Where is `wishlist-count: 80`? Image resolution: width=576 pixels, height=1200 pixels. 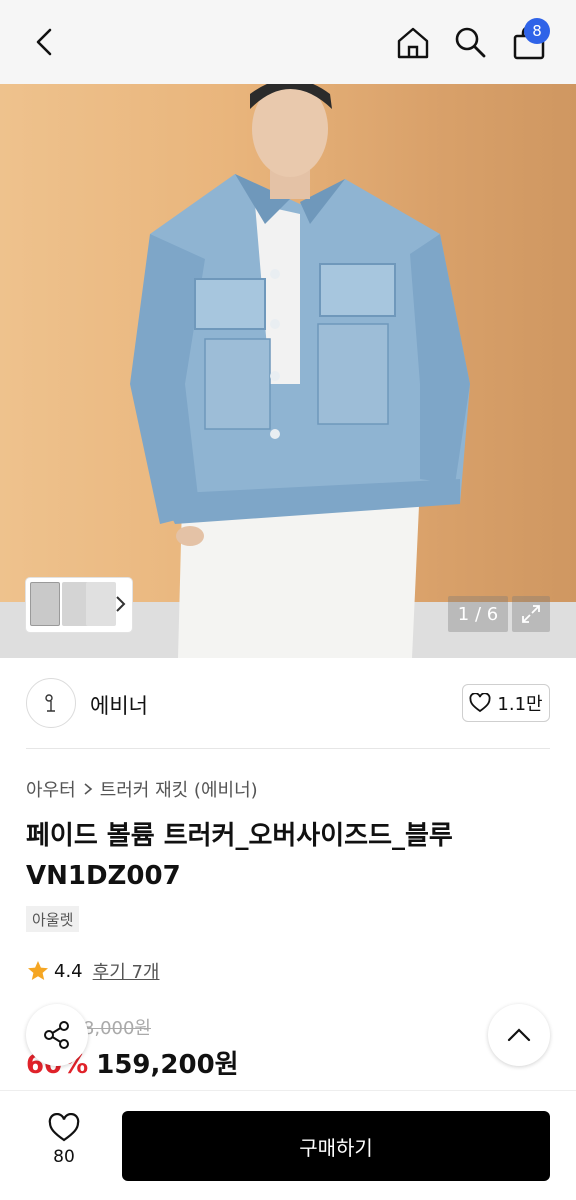 wishlist-count: 80 is located at coordinates (64, 1157).